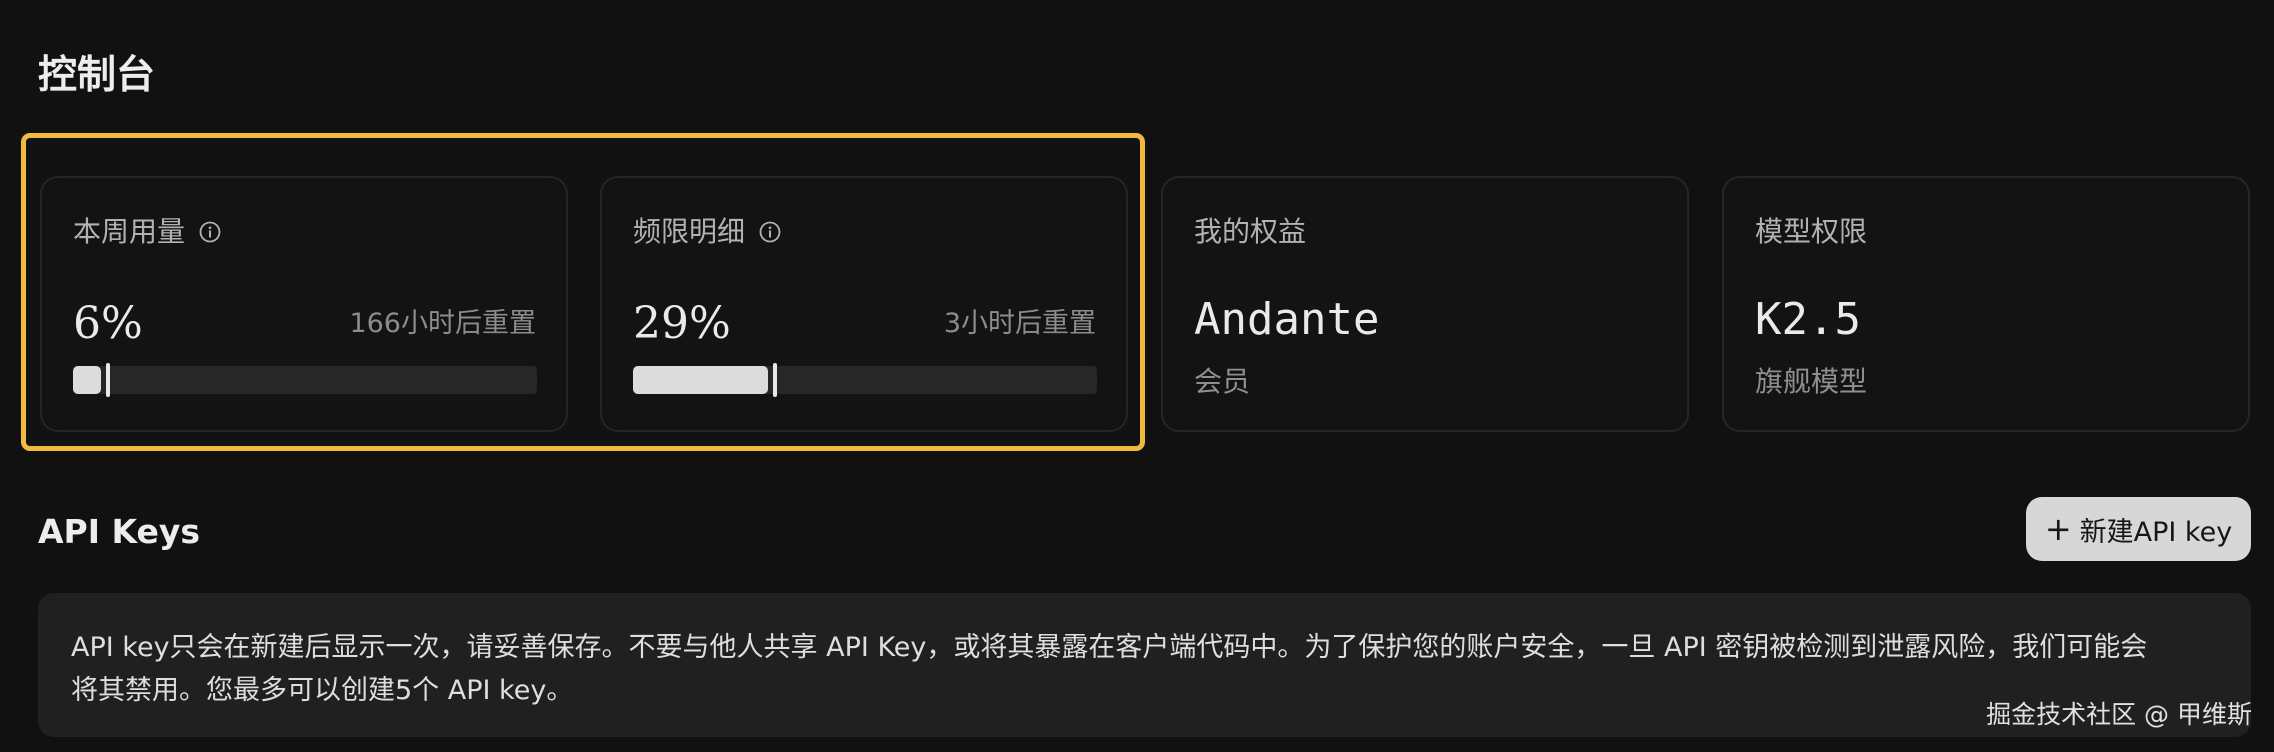  I want to click on weekly-usage-progress-fill, so click(87, 380).